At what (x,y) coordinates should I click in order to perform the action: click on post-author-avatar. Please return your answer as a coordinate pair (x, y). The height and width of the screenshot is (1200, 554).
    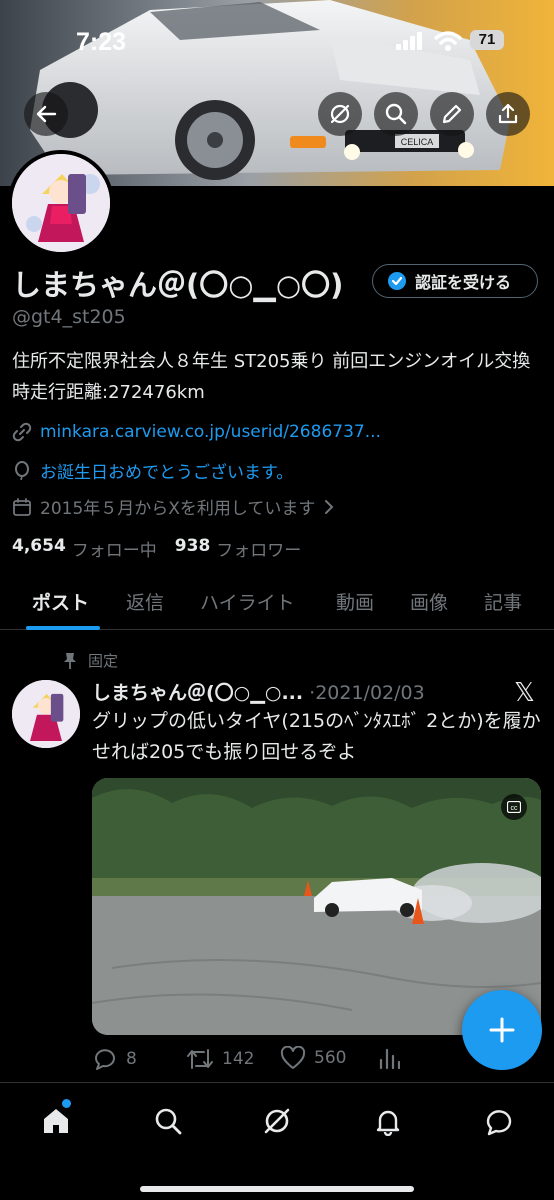
    Looking at the image, I should click on (46, 714).